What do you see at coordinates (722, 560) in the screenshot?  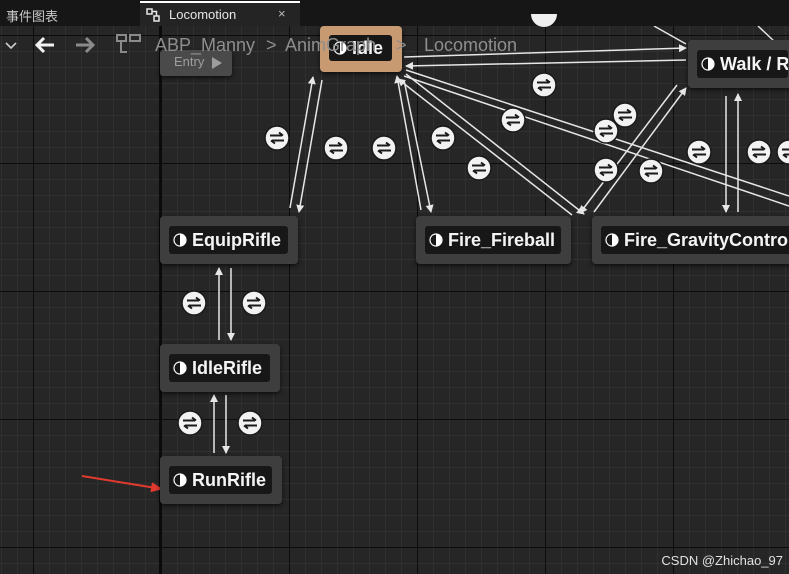 I see `watermark: CSDN @Zhichao_97` at bounding box center [722, 560].